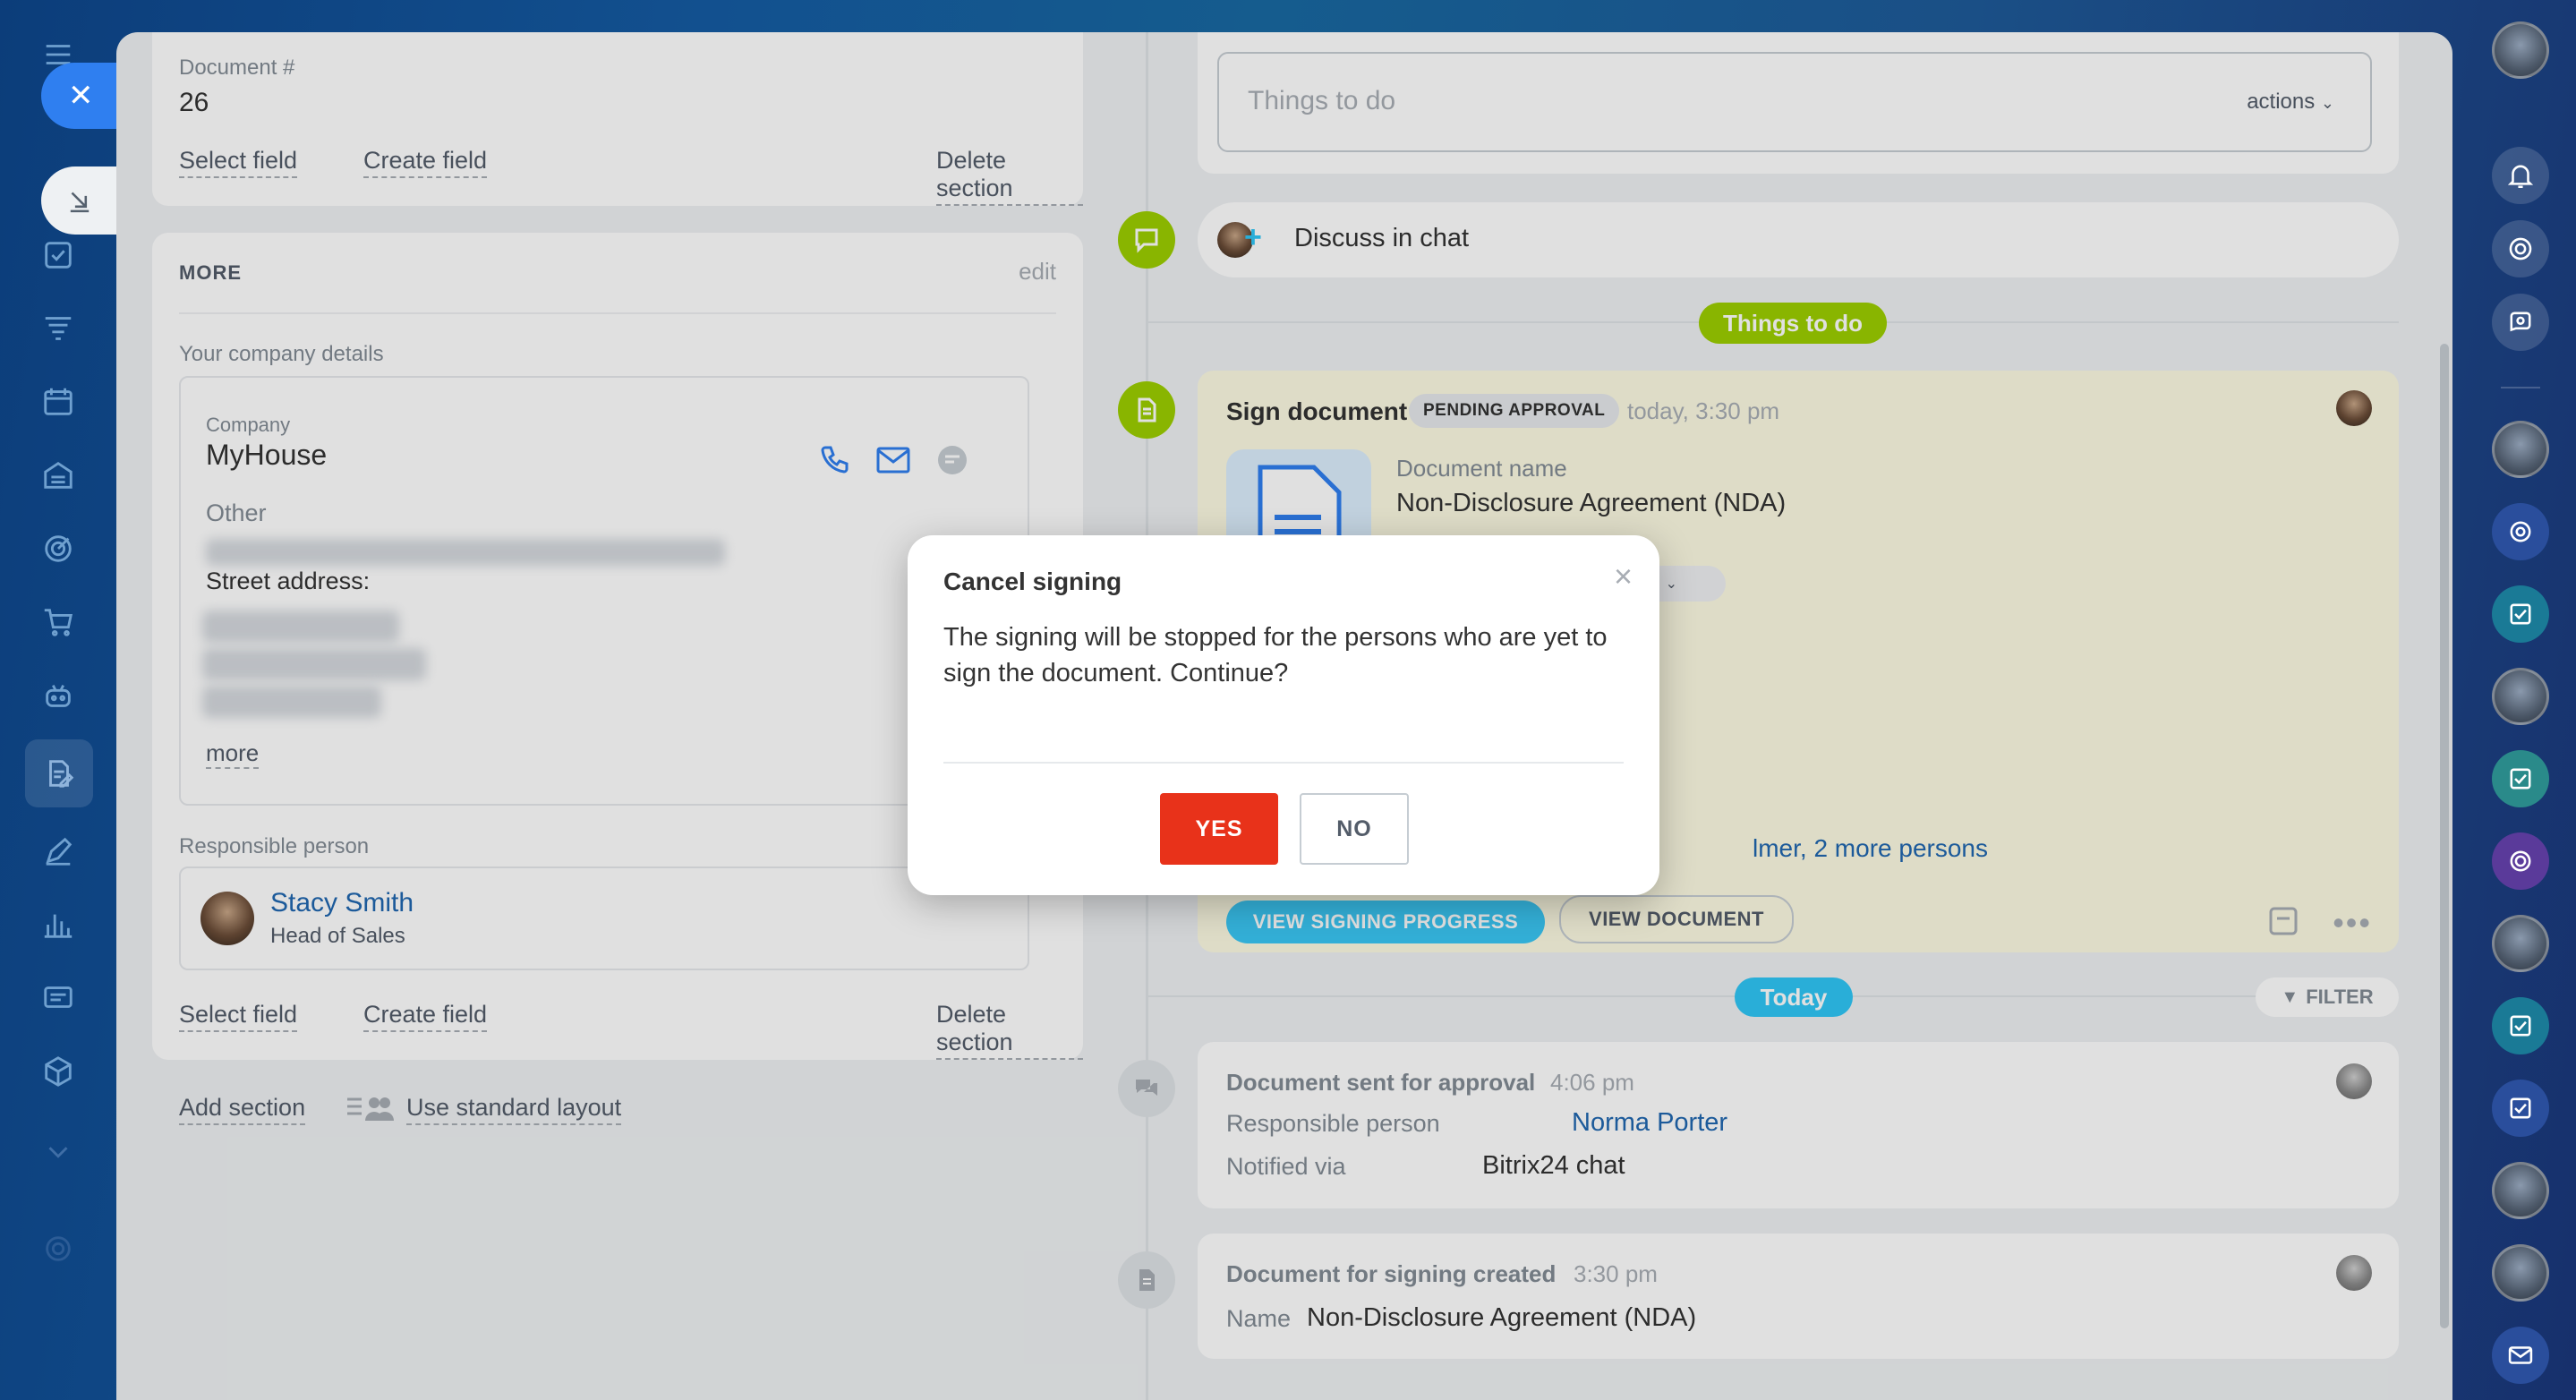 The image size is (2576, 1400). I want to click on target-icon, so click(58, 549).